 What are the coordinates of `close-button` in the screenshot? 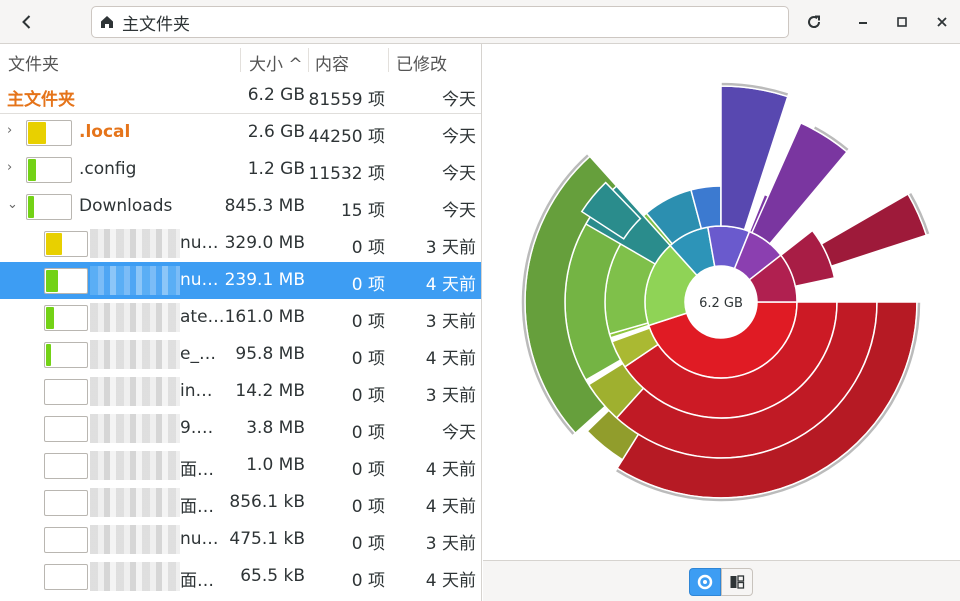 It's located at (942, 22).